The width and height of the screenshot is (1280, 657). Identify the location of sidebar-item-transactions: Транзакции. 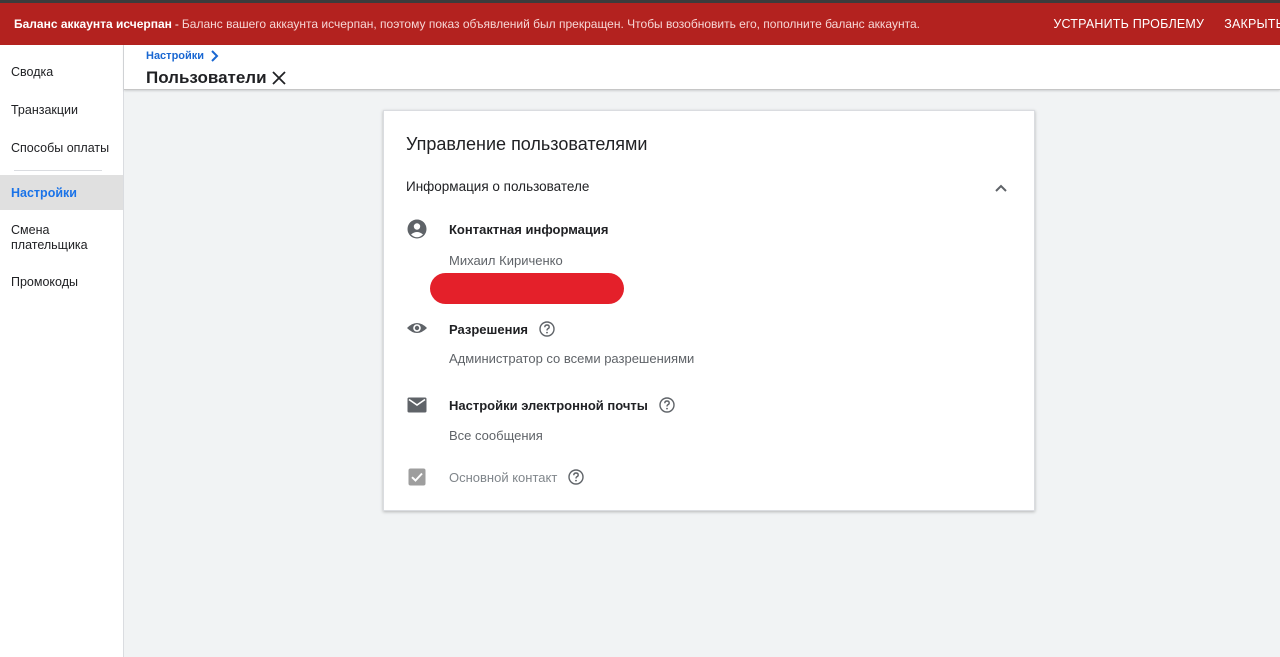
(61, 110).